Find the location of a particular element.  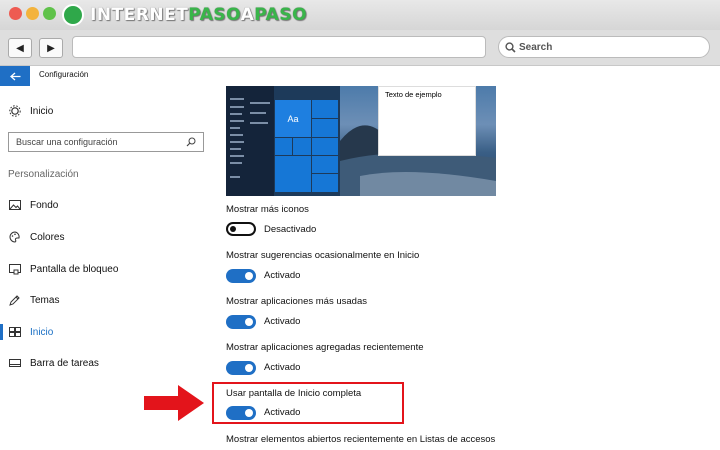

full-screen-start-toggle is located at coordinates (241, 413).